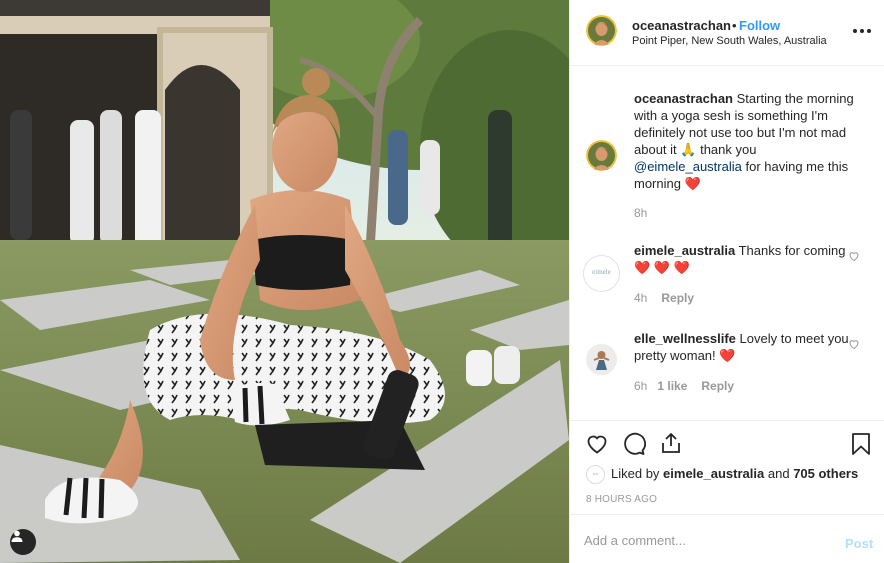 Image resolution: width=884 pixels, height=563 pixels. I want to click on likes-user: eimele_australia, so click(713, 473).